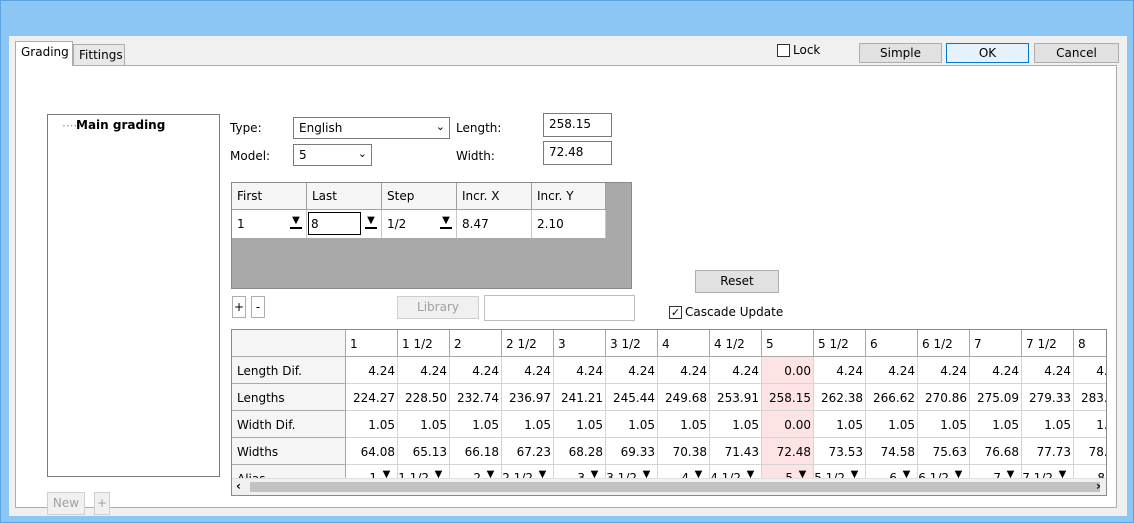 The image size is (1134, 523). What do you see at coordinates (99, 55) in the screenshot?
I see `tab-fittings: Fittings` at bounding box center [99, 55].